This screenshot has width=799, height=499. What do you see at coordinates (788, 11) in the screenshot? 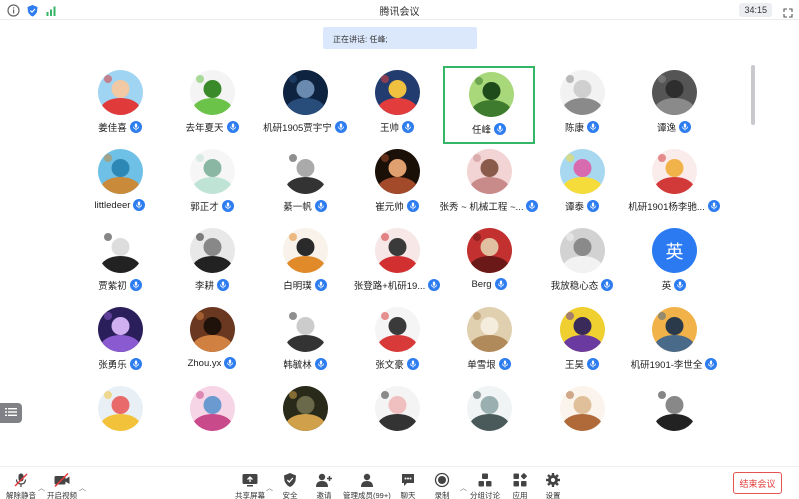
I see `fullscreen-icon` at bounding box center [788, 11].